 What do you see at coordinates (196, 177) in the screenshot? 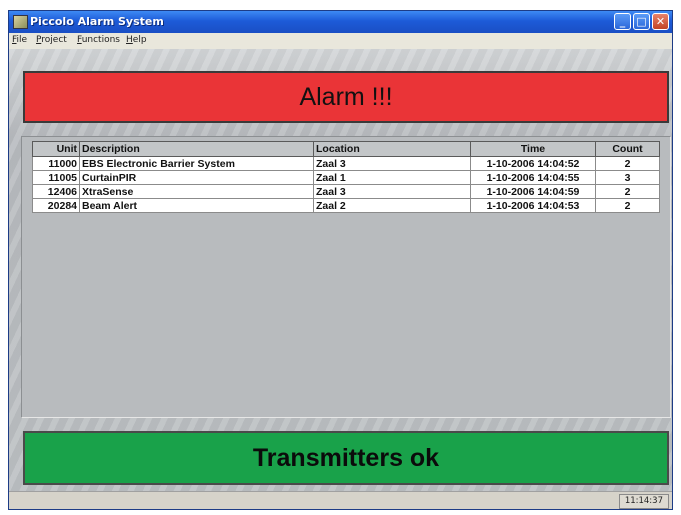
I see `cell-description: CurtainPIR` at bounding box center [196, 177].